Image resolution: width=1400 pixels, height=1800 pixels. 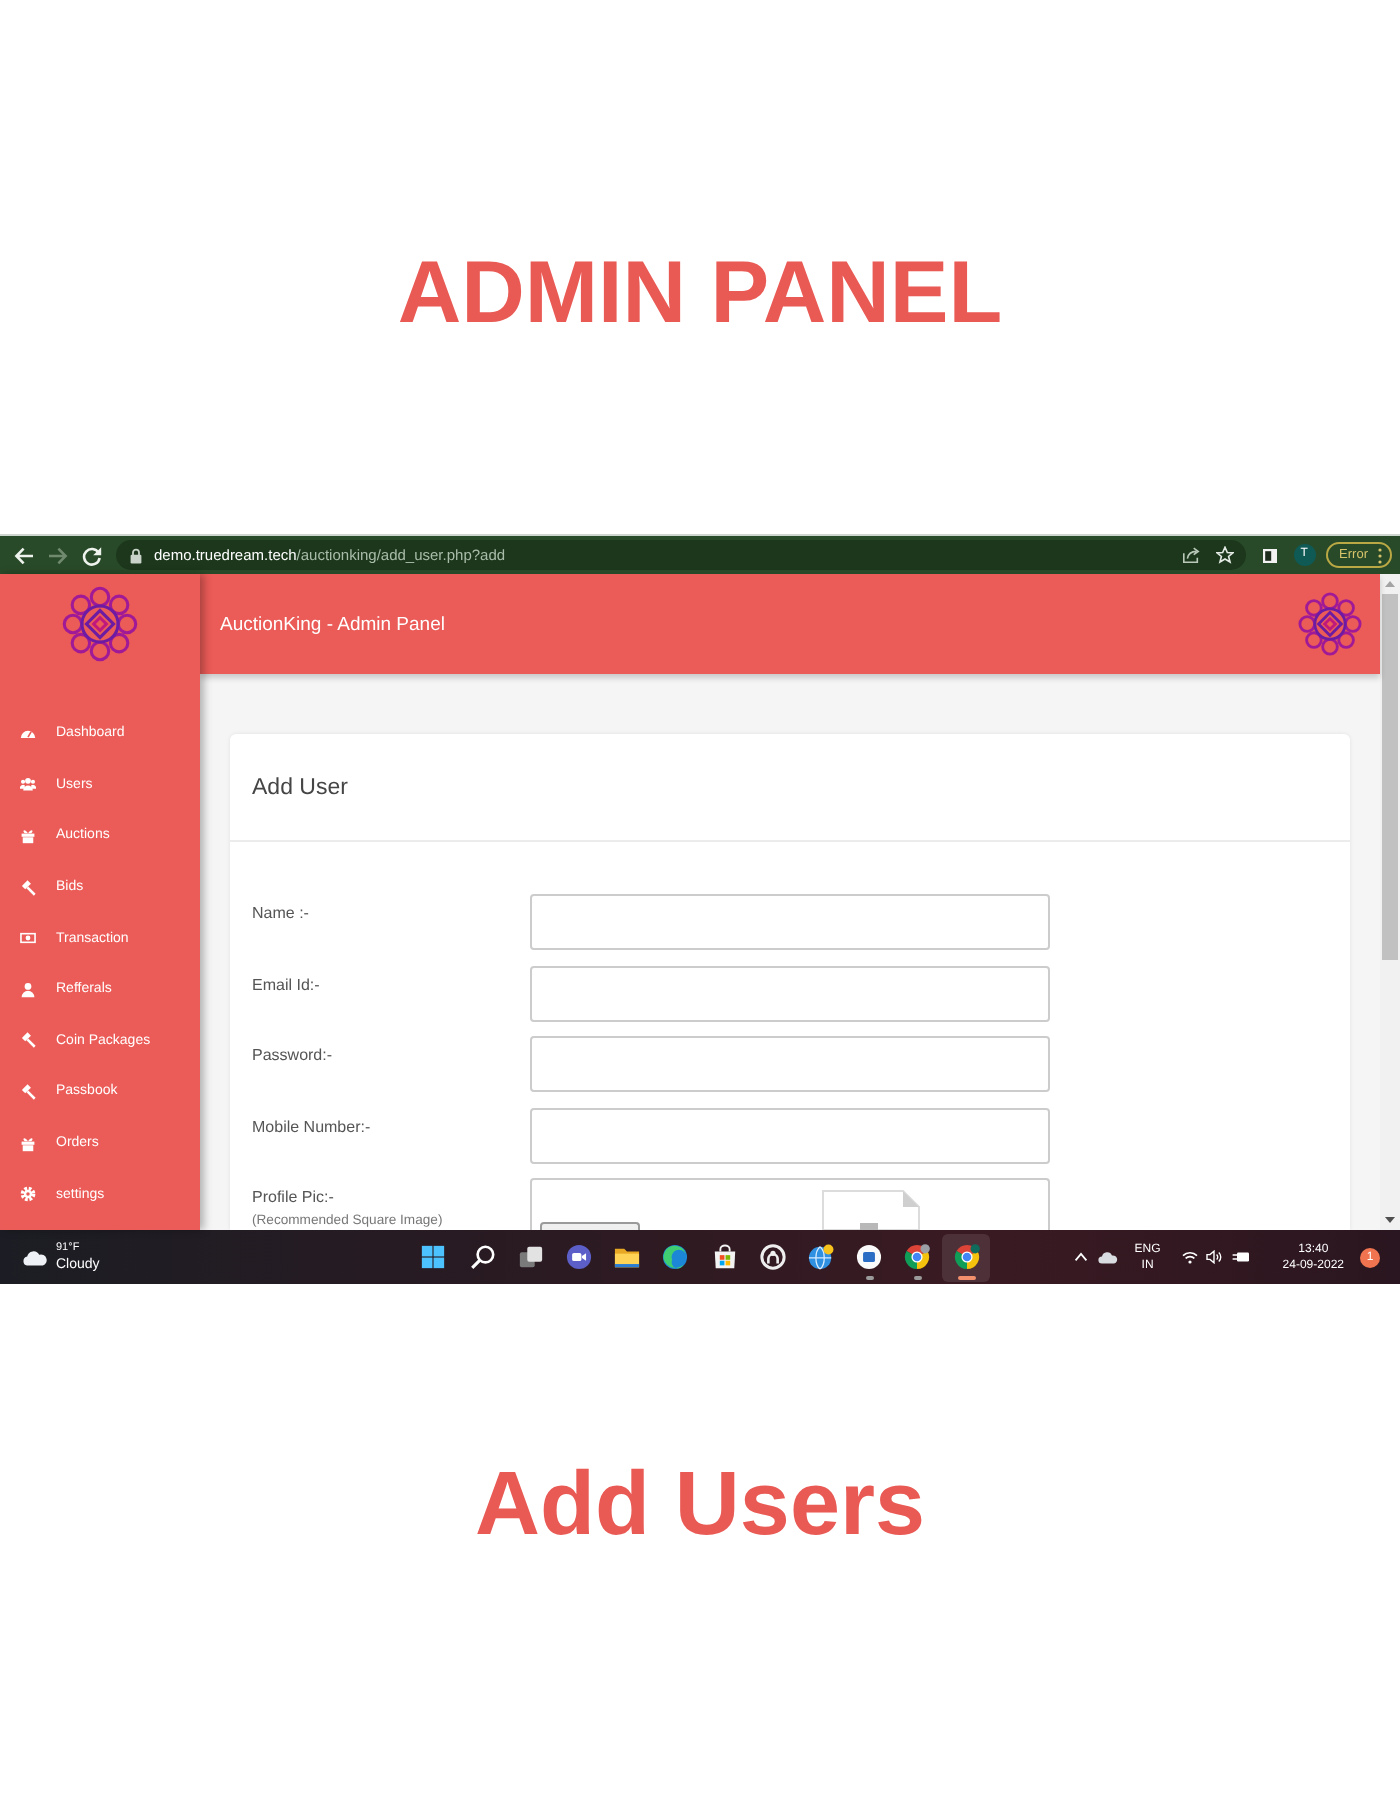 I want to click on scrollbar-thumb, so click(x=1390, y=777).